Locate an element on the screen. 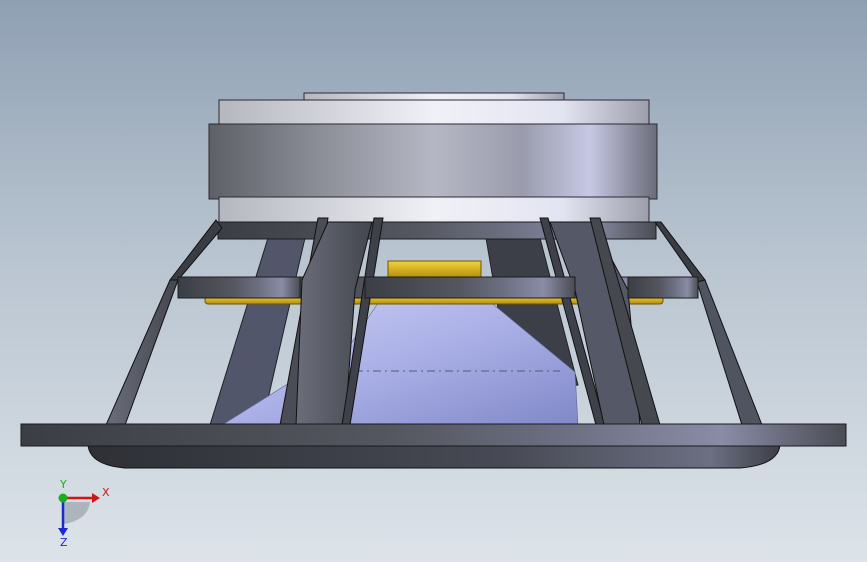  triad-x-label: X is located at coordinates (106, 492).